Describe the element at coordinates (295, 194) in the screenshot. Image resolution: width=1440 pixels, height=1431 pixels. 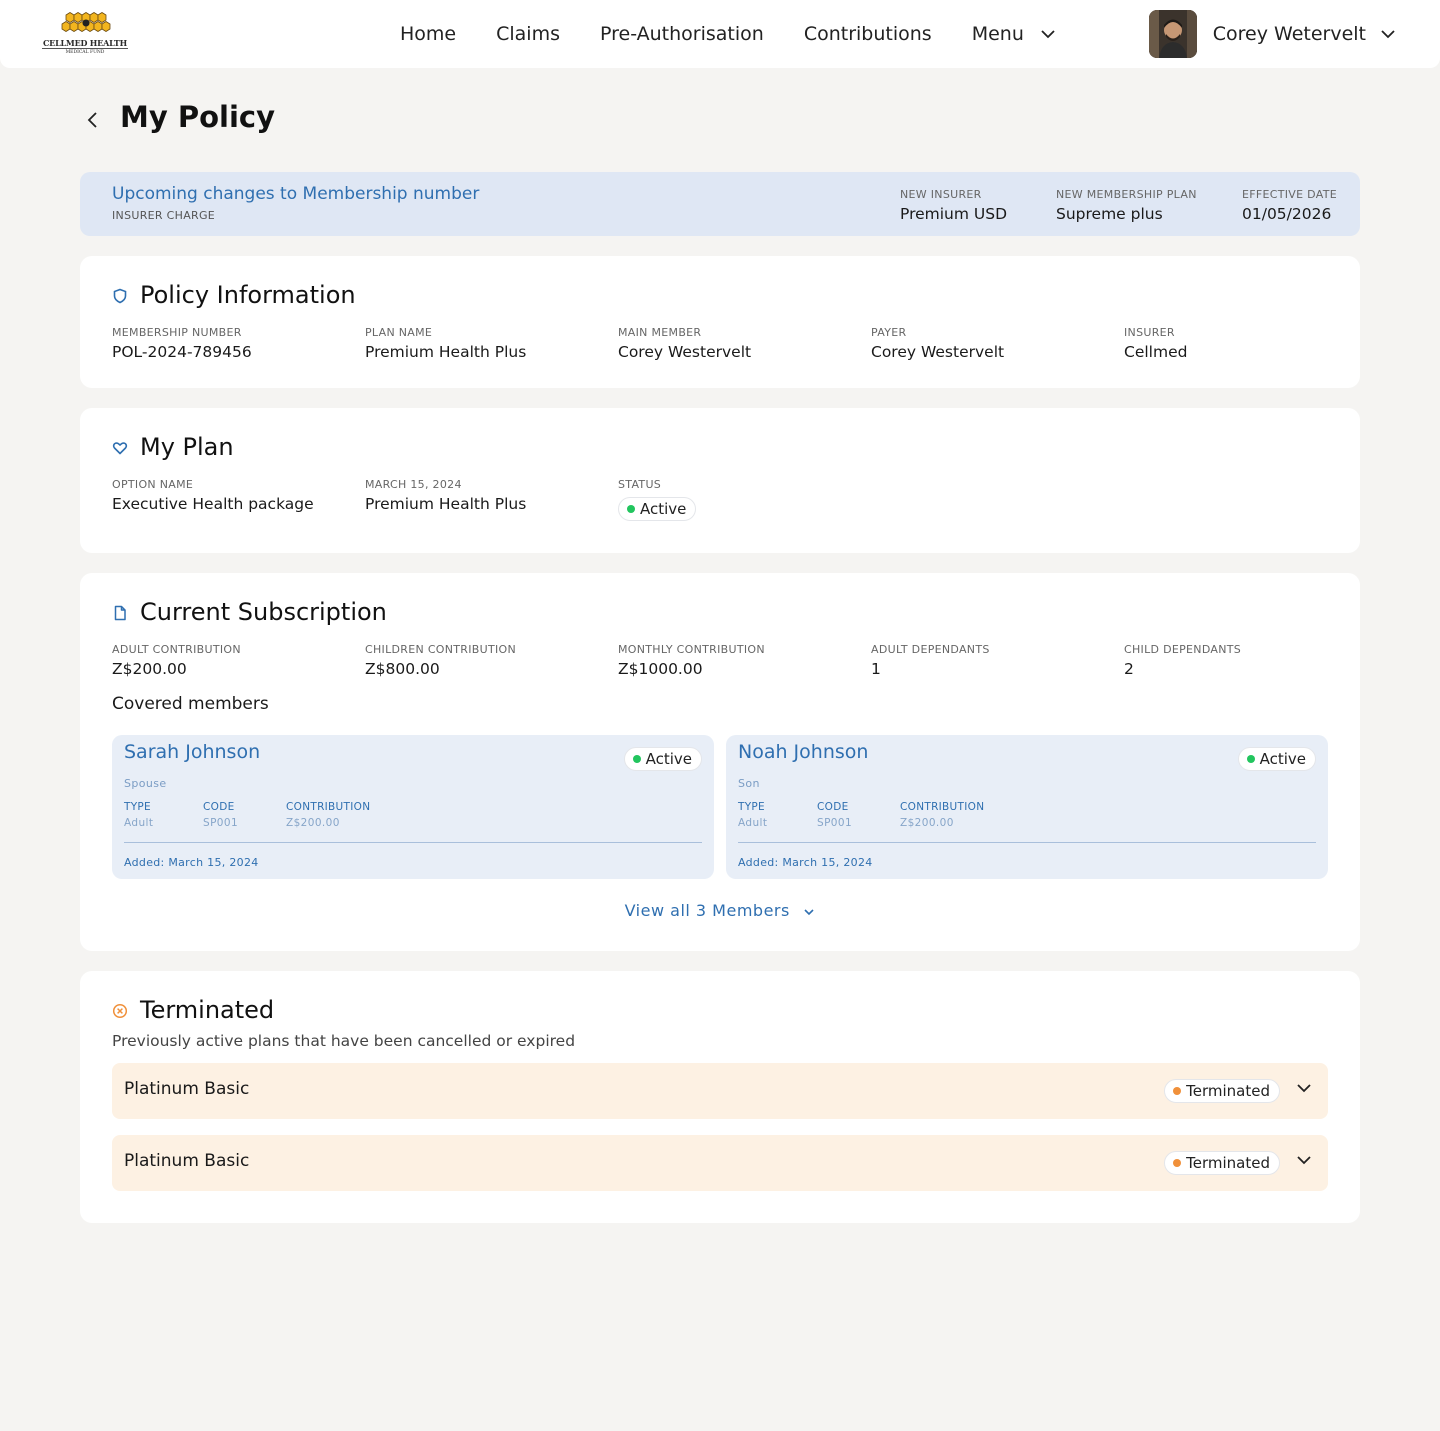
I see `banner-title: Upcoming changes to Membership number` at that location.